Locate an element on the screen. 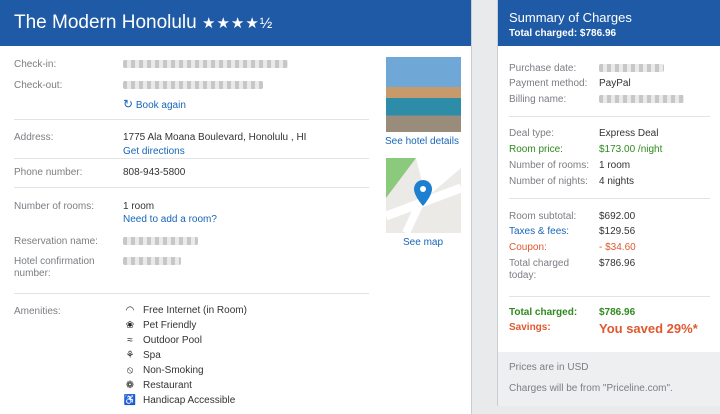 Image resolution: width=720 pixels, height=414 pixels. pool-icon: ≈ is located at coordinates (130, 340).